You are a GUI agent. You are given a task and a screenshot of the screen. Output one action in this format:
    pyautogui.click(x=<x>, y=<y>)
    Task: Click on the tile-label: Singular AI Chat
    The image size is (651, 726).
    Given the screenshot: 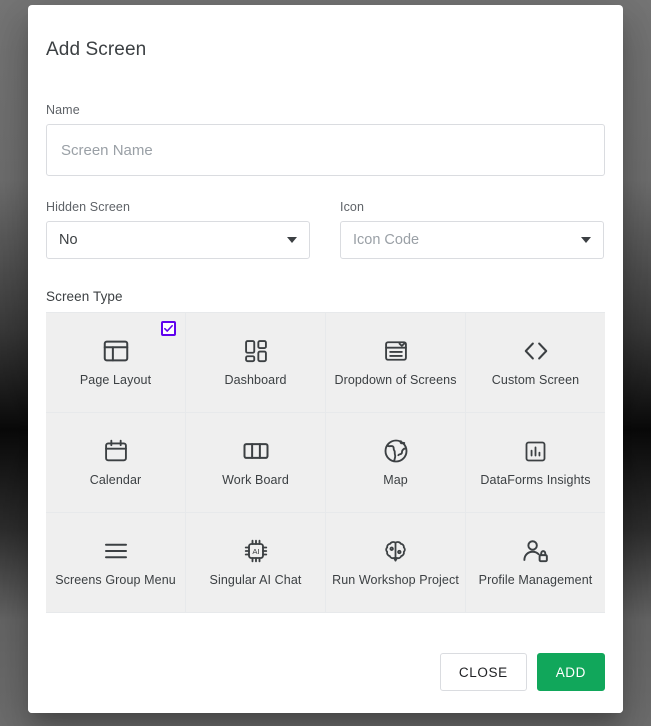 What is the action you would take?
    pyautogui.click(x=255, y=580)
    